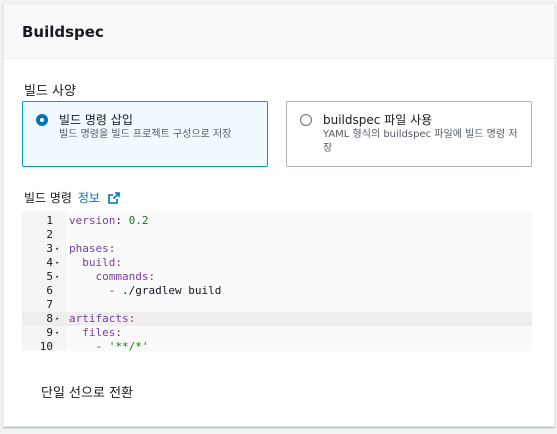  I want to click on code-line: 8 ▾ artifacts:, so click(277, 319).